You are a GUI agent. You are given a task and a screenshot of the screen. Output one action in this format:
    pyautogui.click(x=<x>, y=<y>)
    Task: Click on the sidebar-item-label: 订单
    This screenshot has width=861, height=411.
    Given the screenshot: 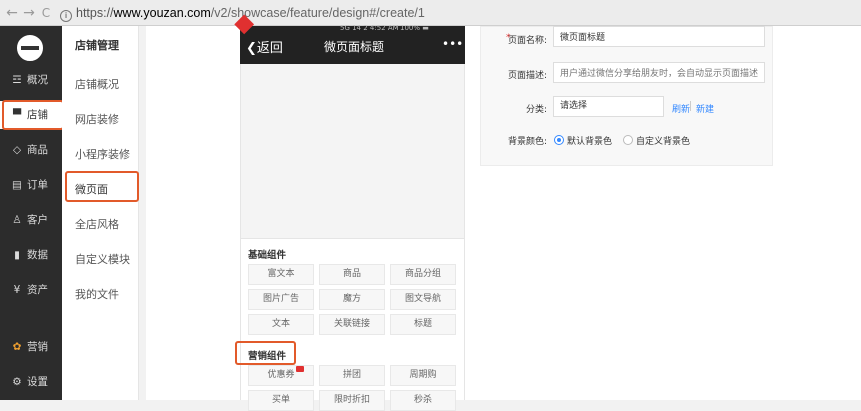 What is the action you would take?
    pyautogui.click(x=37, y=185)
    